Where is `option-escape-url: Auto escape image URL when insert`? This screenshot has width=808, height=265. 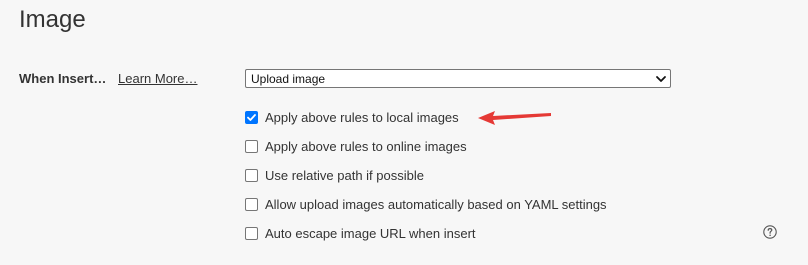
option-escape-url: Auto escape image URL when insert is located at coordinates (360, 233).